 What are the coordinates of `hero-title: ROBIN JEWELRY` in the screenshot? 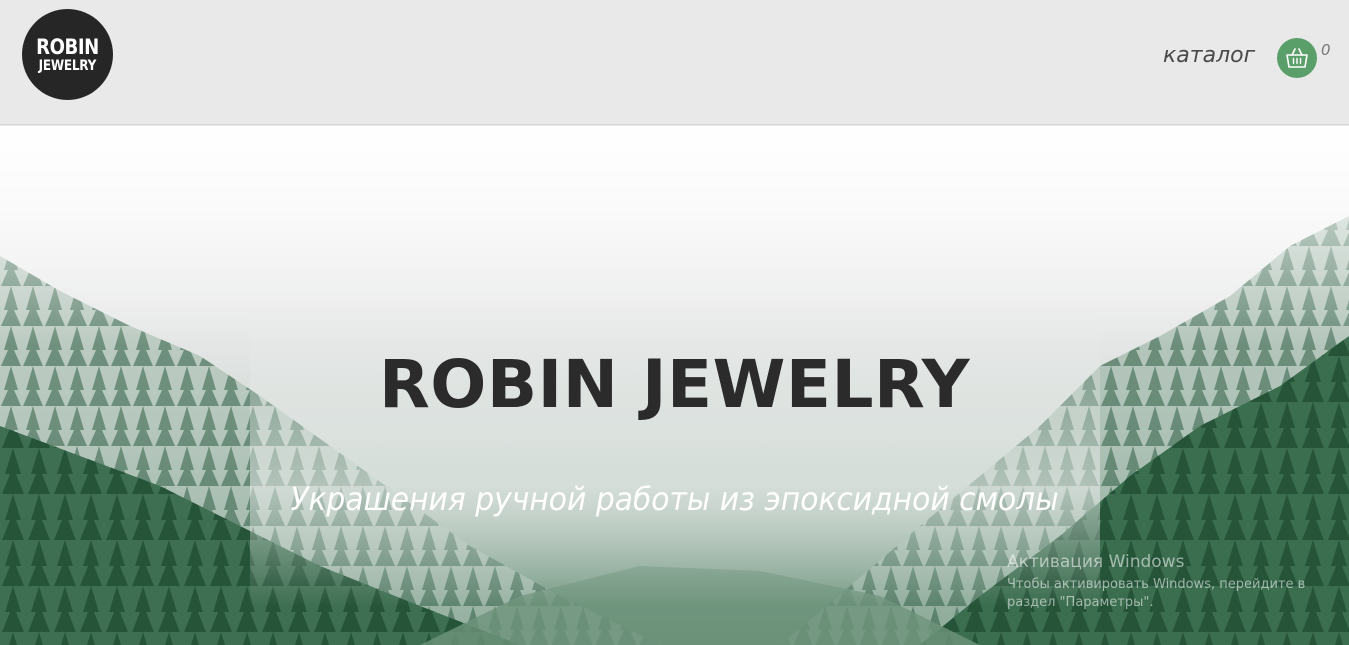 It's located at (674, 384).